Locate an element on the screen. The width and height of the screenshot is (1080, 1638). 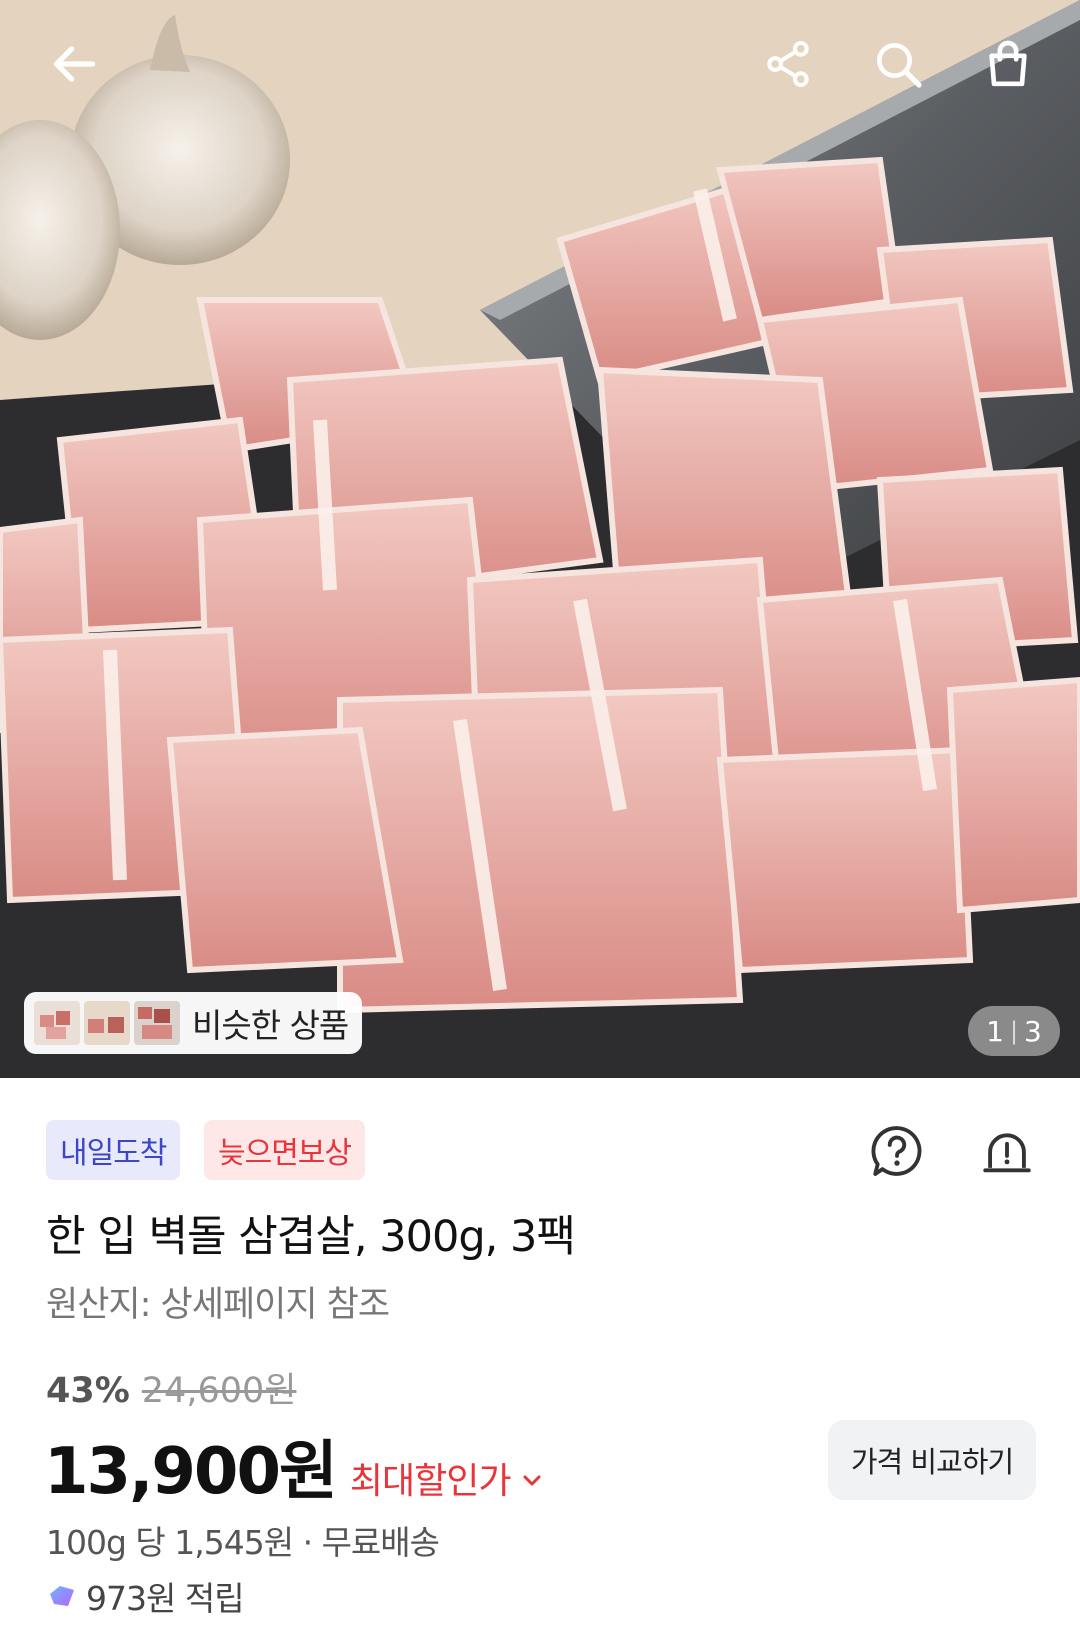
unit-price-shipping: 100g 당 1,545원 · 무료배송 is located at coordinates (243, 1542).